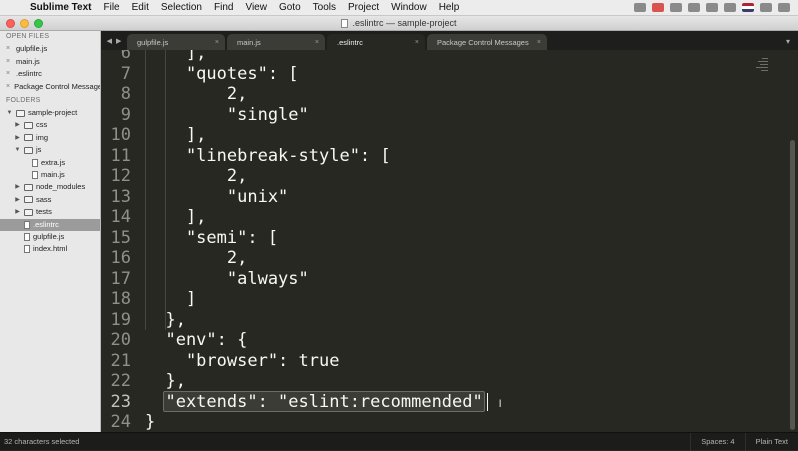 This screenshot has height=451, width=798. What do you see at coordinates (112, 7) in the screenshot?
I see `menu-file: File` at bounding box center [112, 7].